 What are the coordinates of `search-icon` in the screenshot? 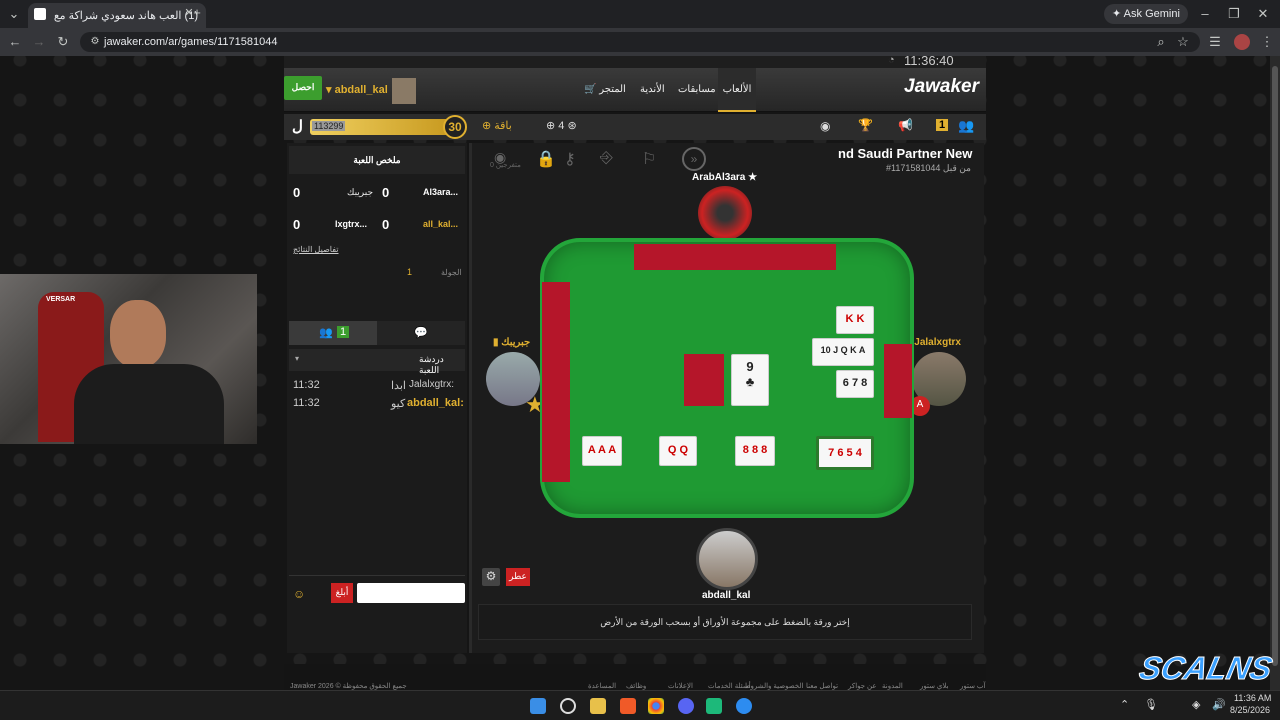 It's located at (568, 706).